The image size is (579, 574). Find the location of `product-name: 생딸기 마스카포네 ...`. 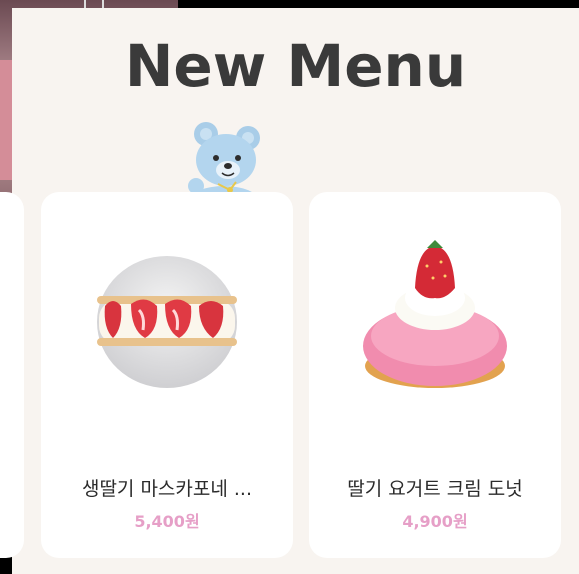

product-name: 생딸기 마스카포네 ... is located at coordinates (167, 489).